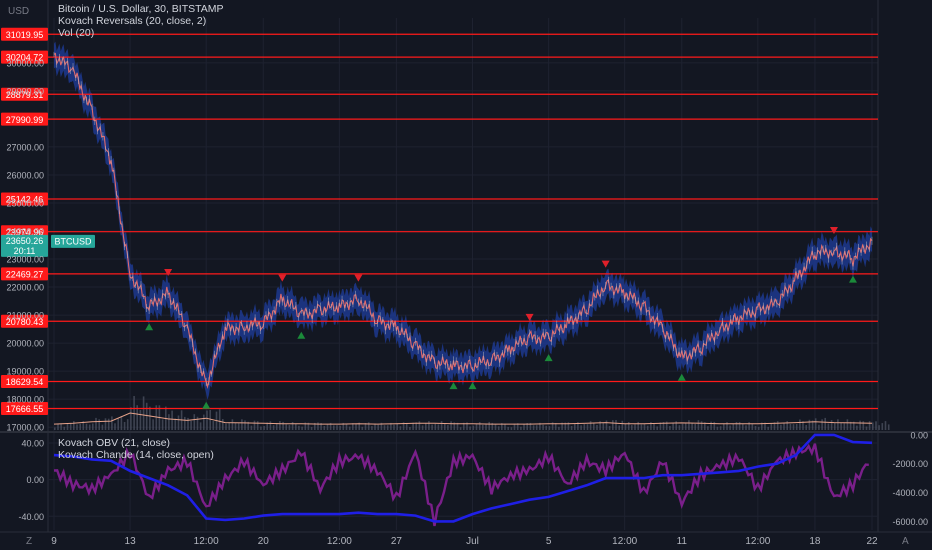 The image size is (932, 550). What do you see at coordinates (25, 409) in the screenshot?
I see `level-label: 17666.55` at bounding box center [25, 409].